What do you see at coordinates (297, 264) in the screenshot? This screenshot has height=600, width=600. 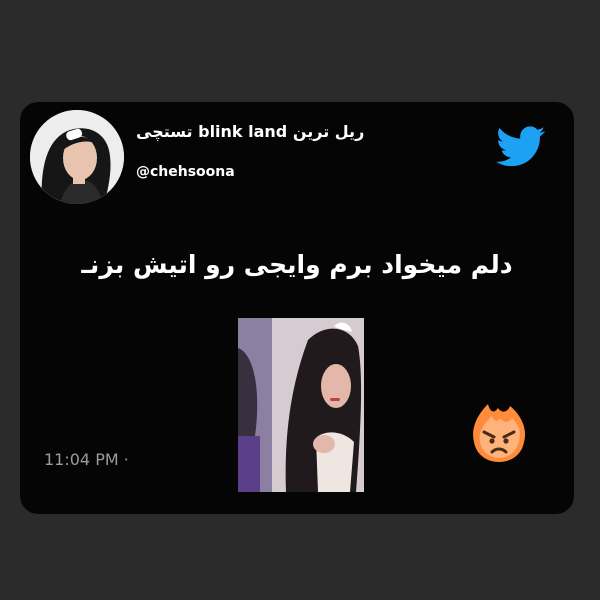 I see `tweet-text: دلم میخواد برم وایجی رو اتیش بزنـ` at bounding box center [297, 264].